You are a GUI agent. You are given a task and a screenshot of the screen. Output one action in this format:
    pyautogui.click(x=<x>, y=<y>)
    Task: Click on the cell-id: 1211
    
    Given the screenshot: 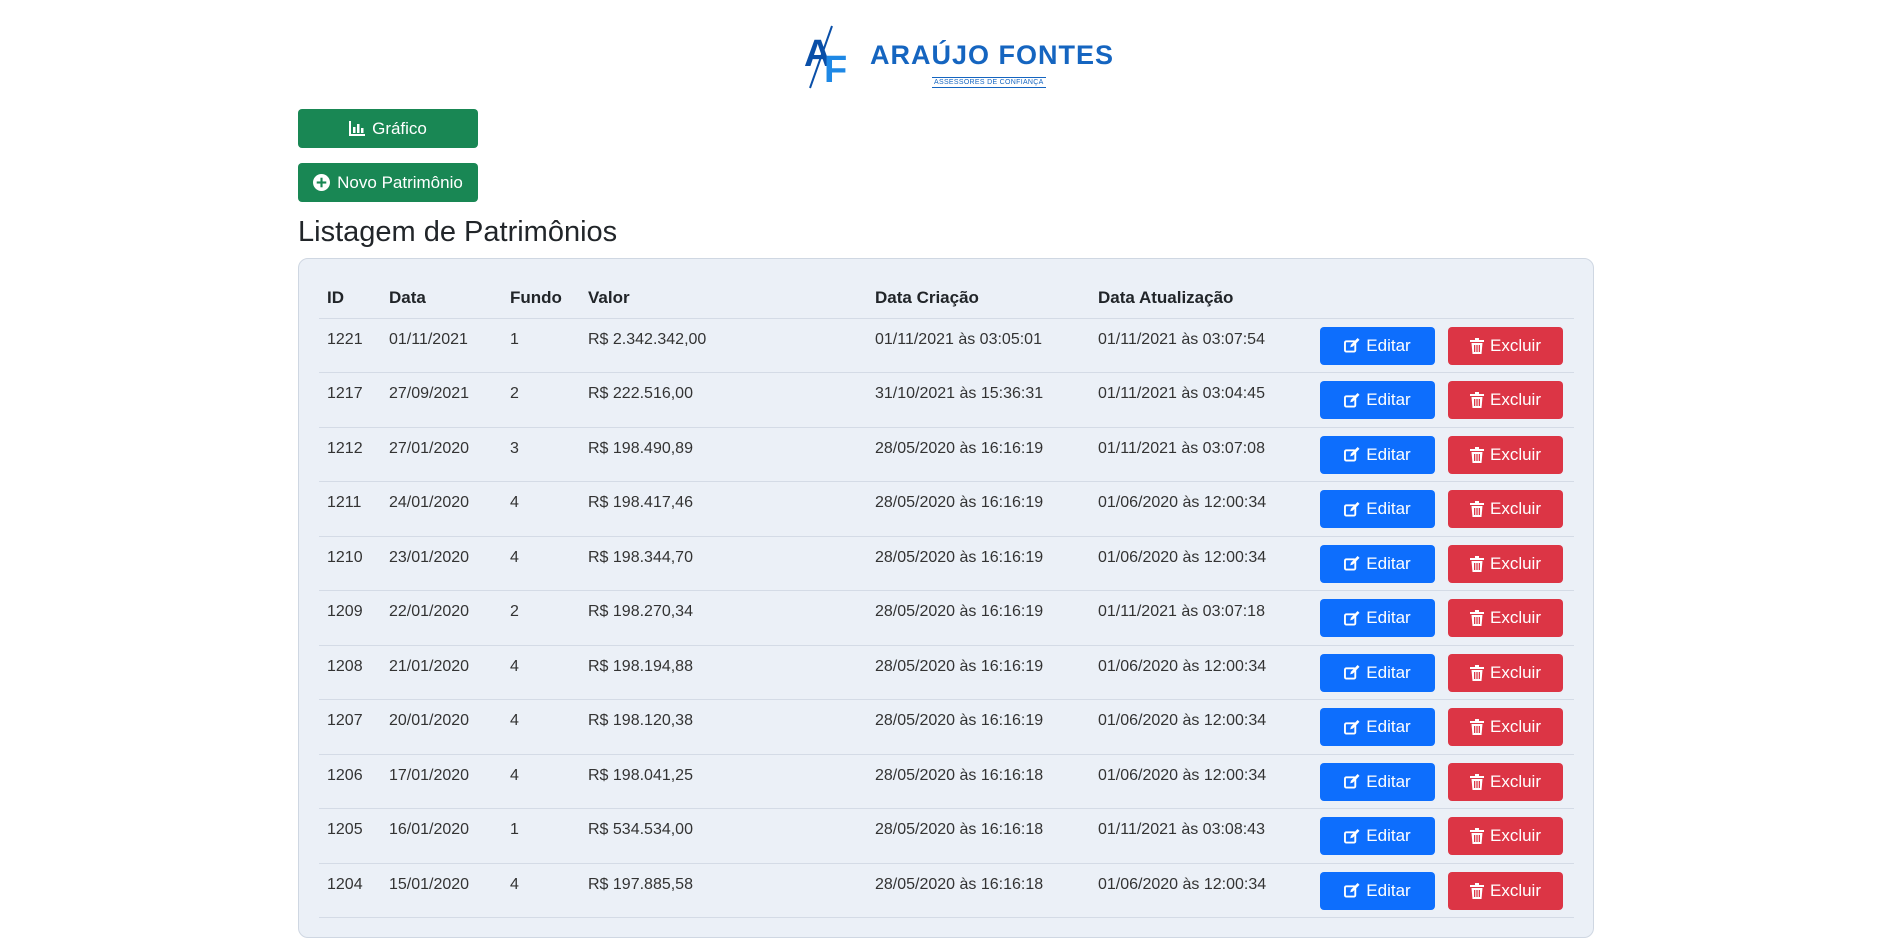 What is the action you would take?
    pyautogui.click(x=350, y=509)
    